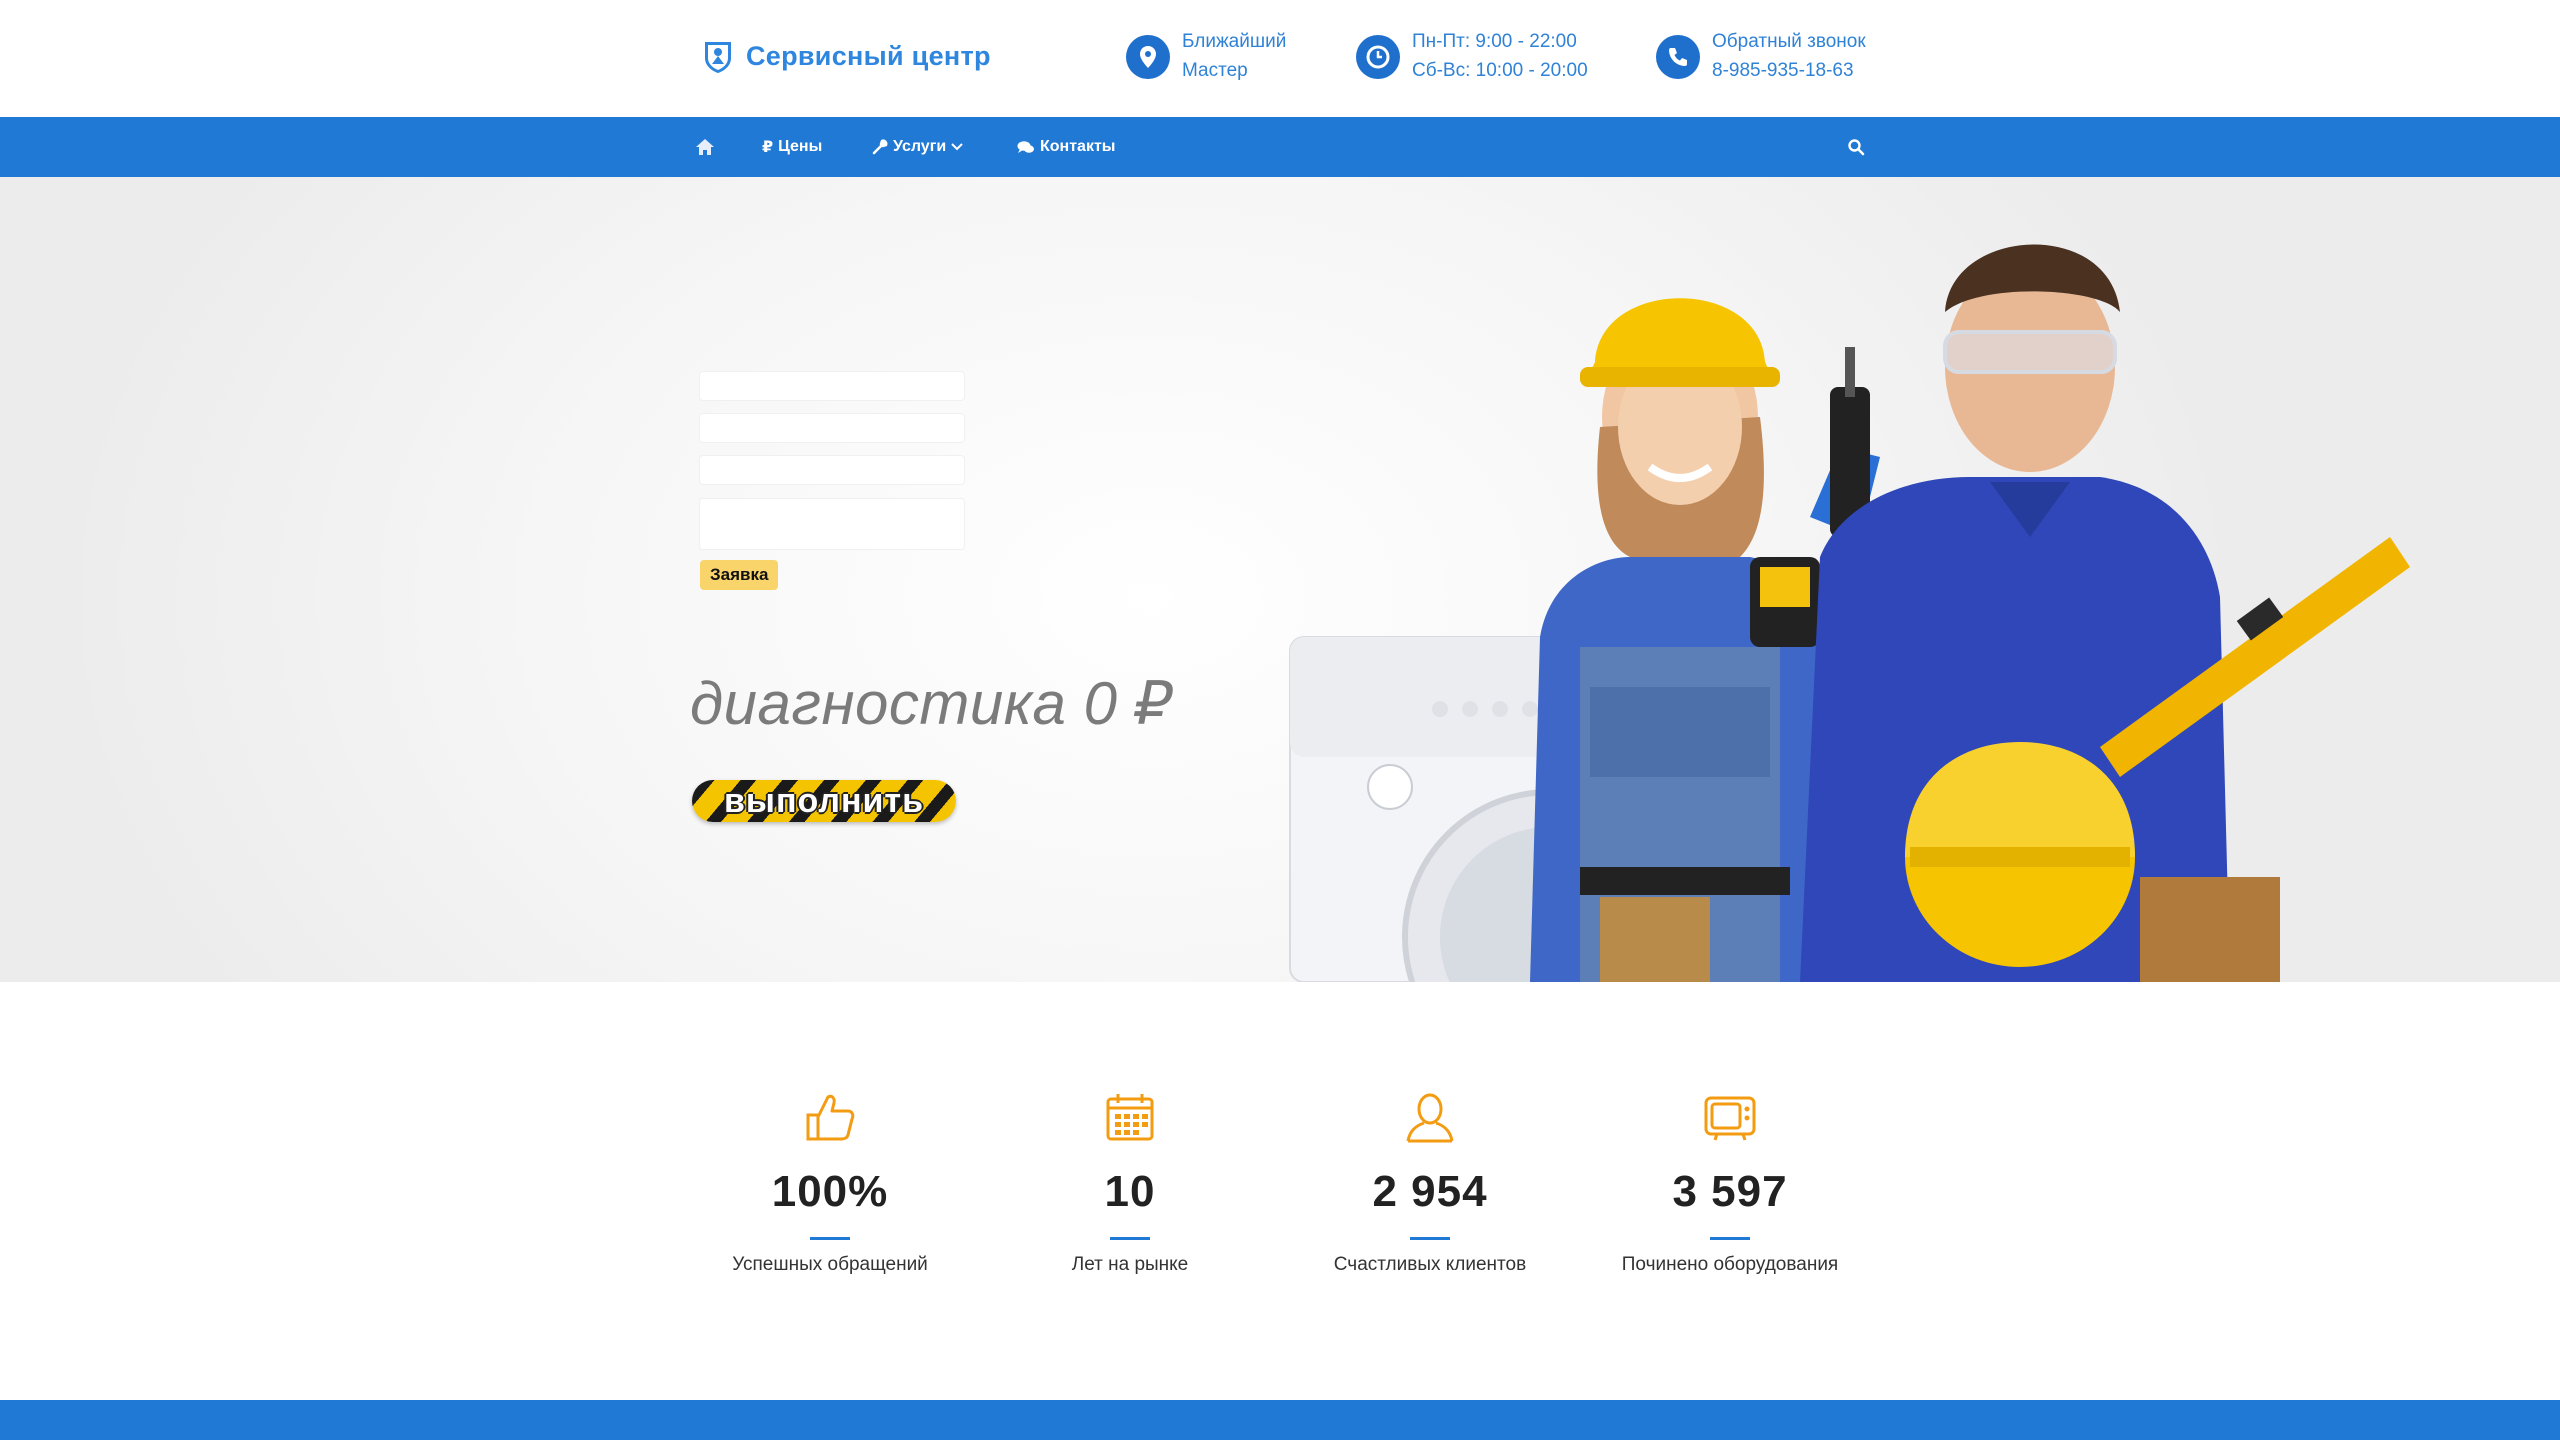  Describe the element at coordinates (1130, 1264) in the screenshot. I see `stat-years-label: Лет на рынке` at that location.